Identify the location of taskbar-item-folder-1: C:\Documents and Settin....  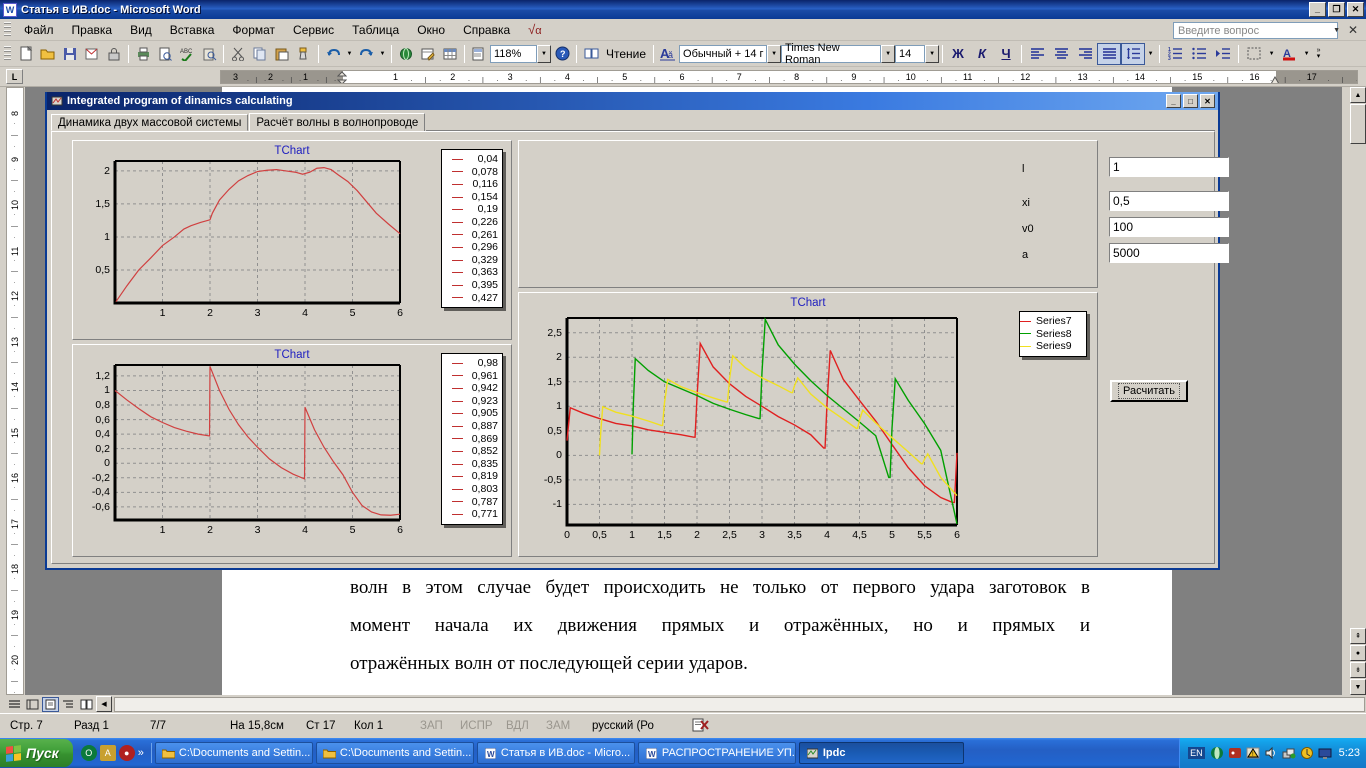
(233, 753).